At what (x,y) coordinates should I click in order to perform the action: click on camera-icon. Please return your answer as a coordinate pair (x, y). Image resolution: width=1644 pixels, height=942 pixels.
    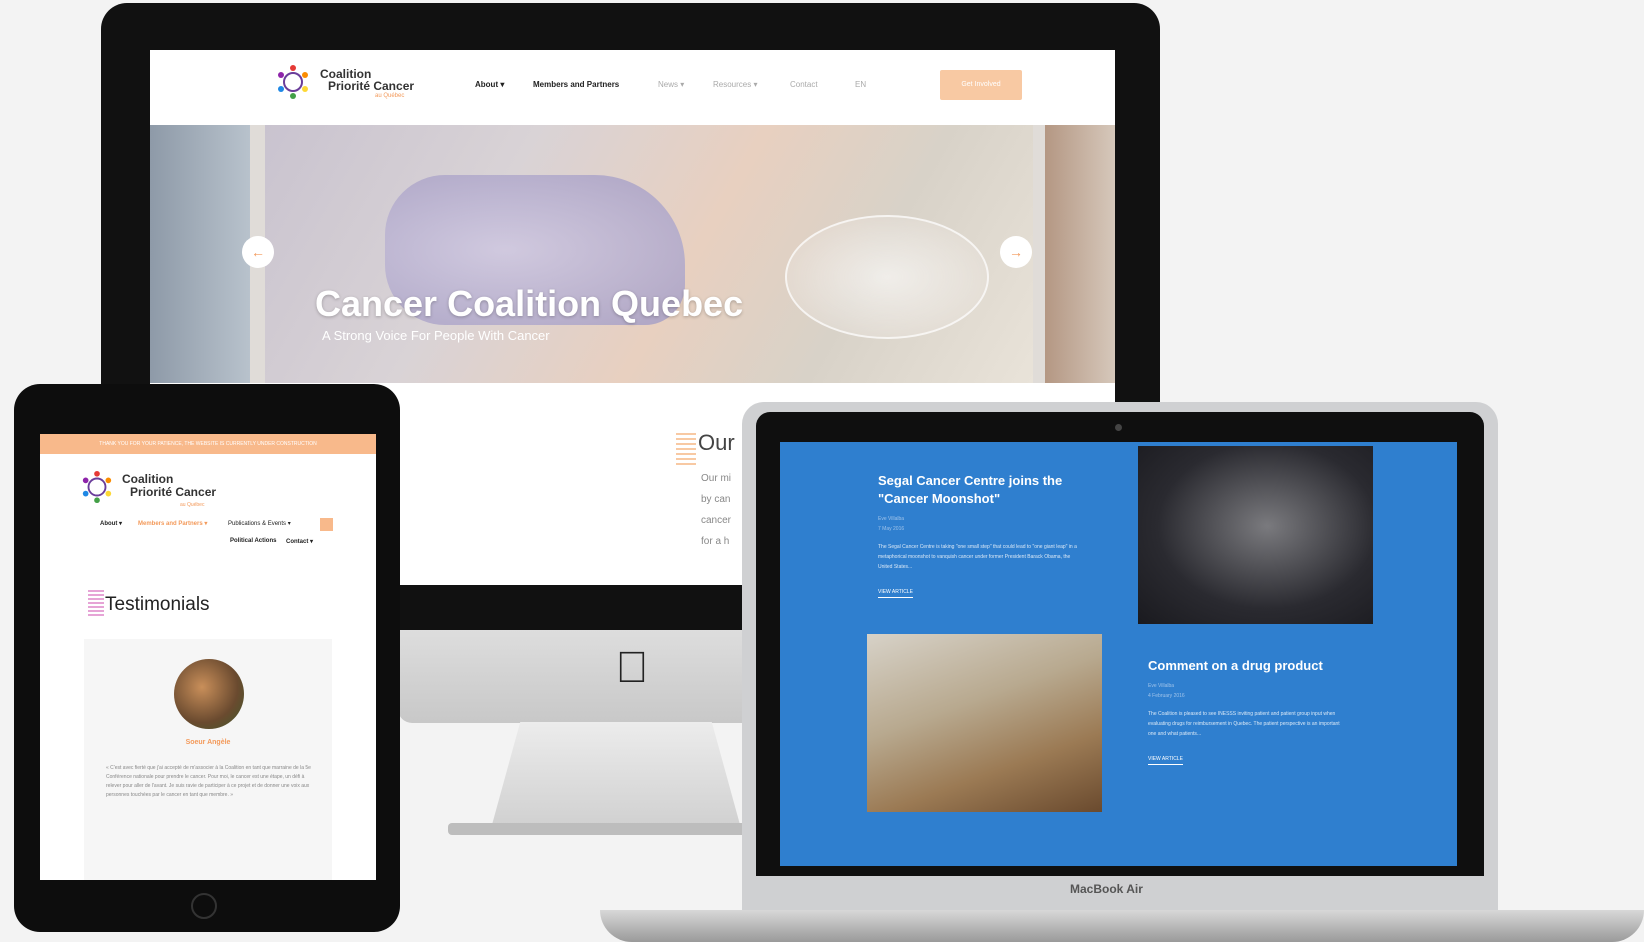
    Looking at the image, I should click on (1118, 427).